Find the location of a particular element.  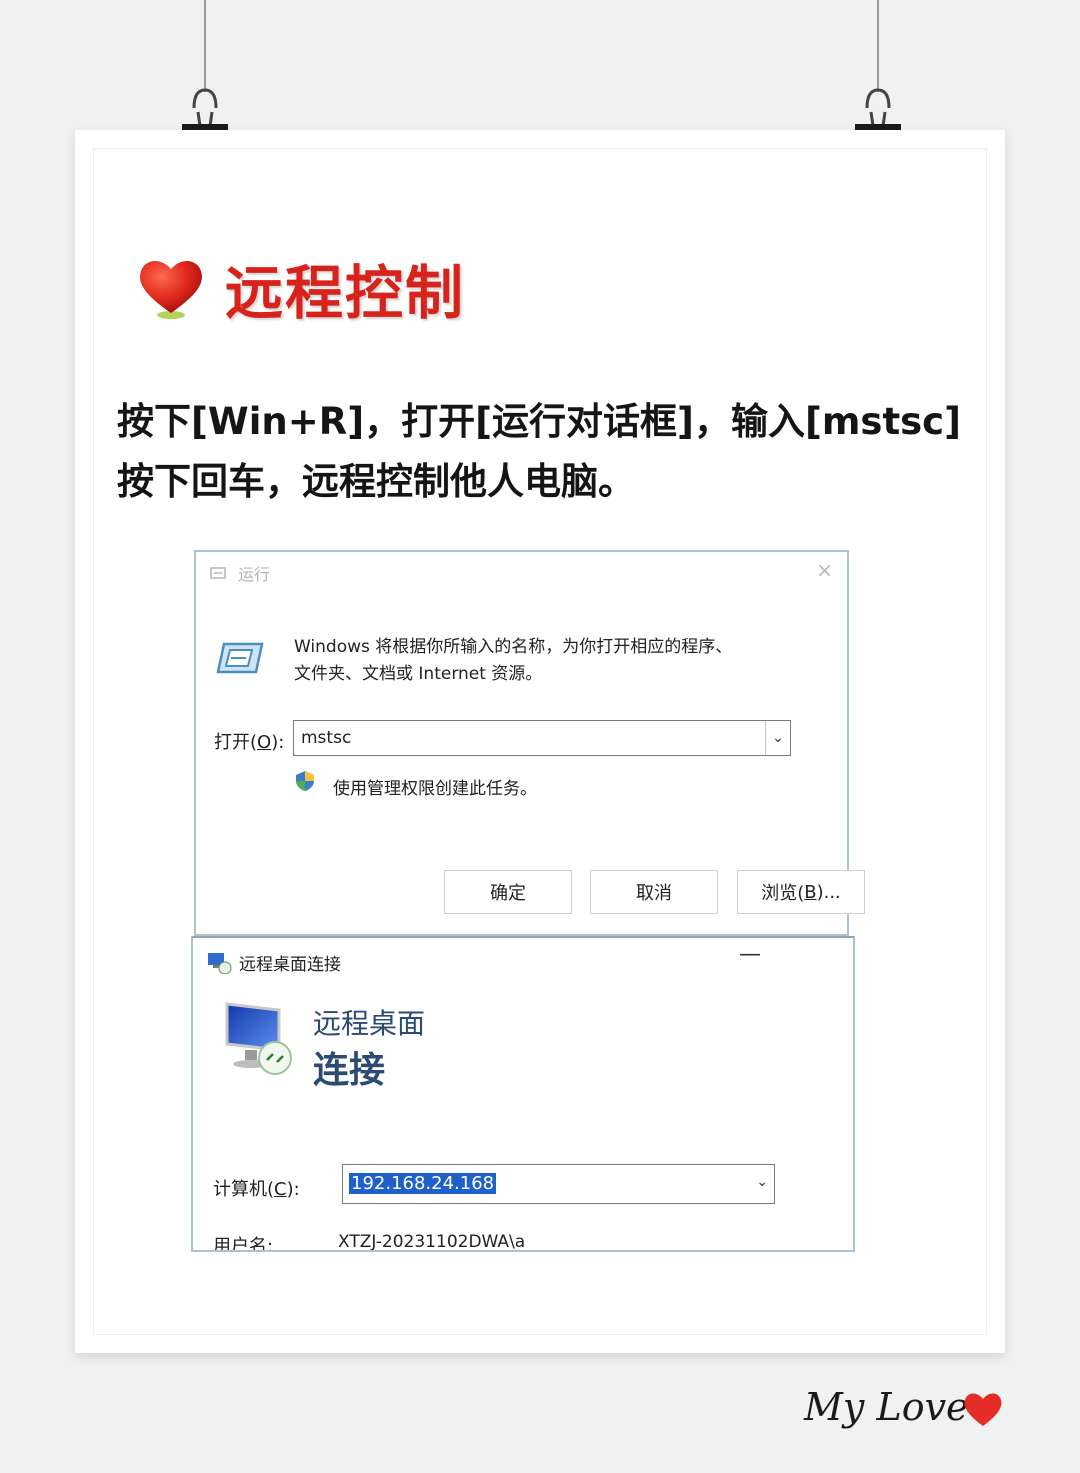

run-app-icon is located at coordinates (240, 658).